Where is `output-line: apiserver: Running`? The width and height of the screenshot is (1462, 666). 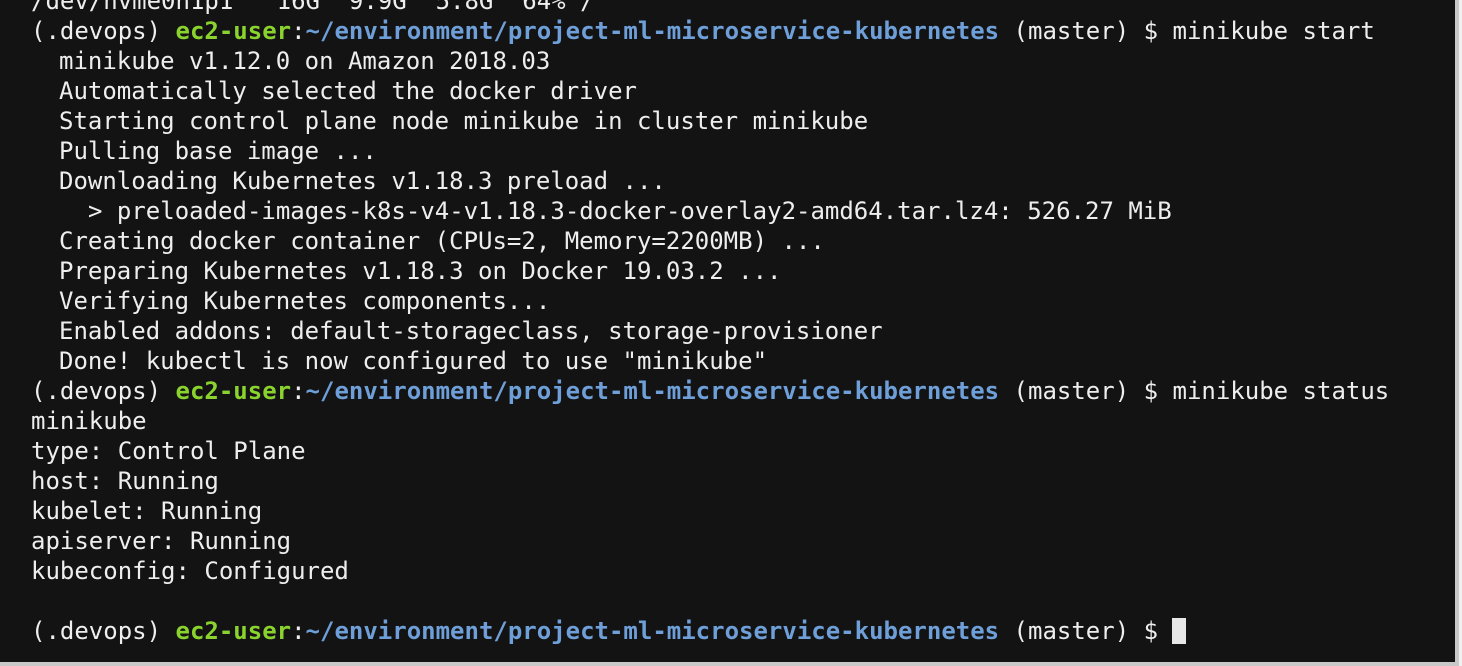 output-line: apiserver: Running is located at coordinates (161, 541).